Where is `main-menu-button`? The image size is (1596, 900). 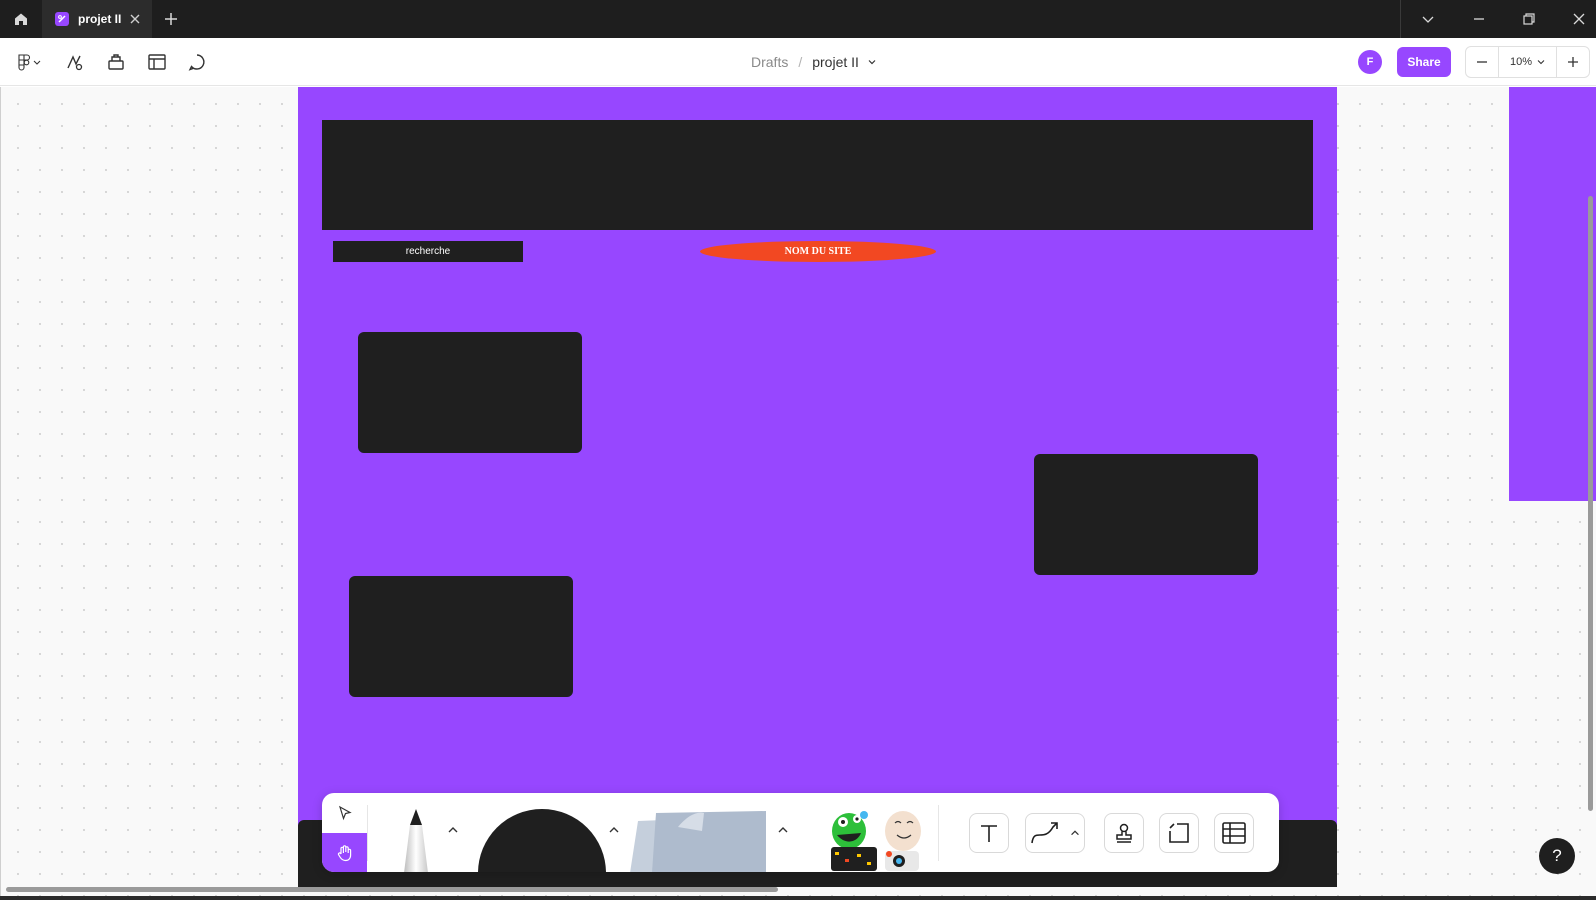 main-menu-button is located at coordinates (28, 62).